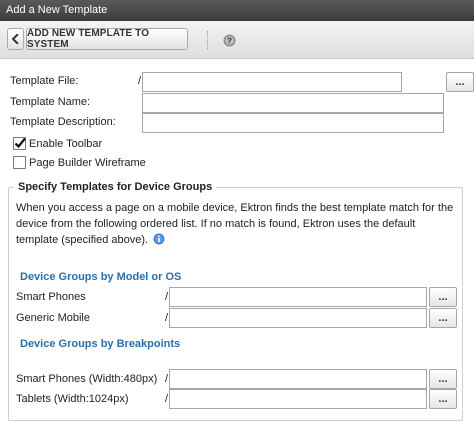  What do you see at coordinates (115, 187) in the screenshot?
I see `device-groups-legend: Specify Templates for Device Groups` at bounding box center [115, 187].